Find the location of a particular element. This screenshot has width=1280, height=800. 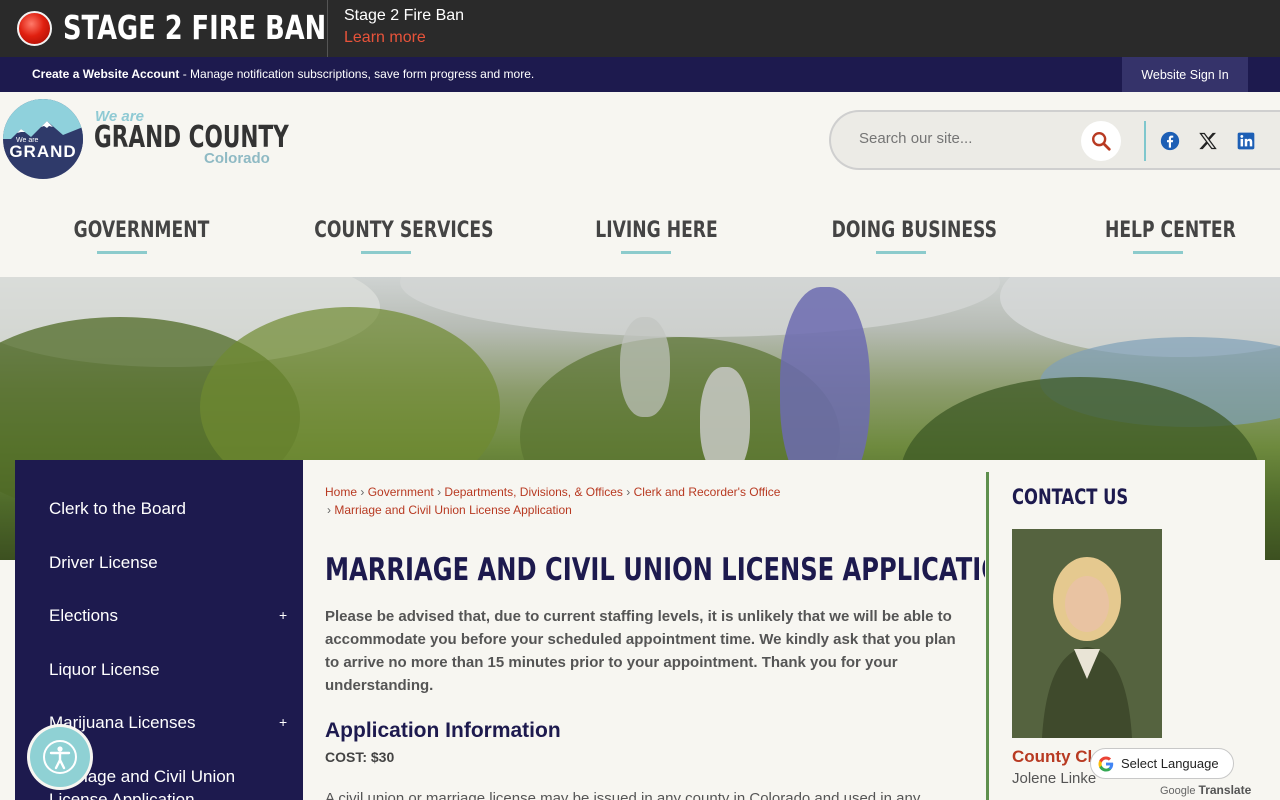

sidebar-item-elections: Elections is located at coordinates (83, 616).